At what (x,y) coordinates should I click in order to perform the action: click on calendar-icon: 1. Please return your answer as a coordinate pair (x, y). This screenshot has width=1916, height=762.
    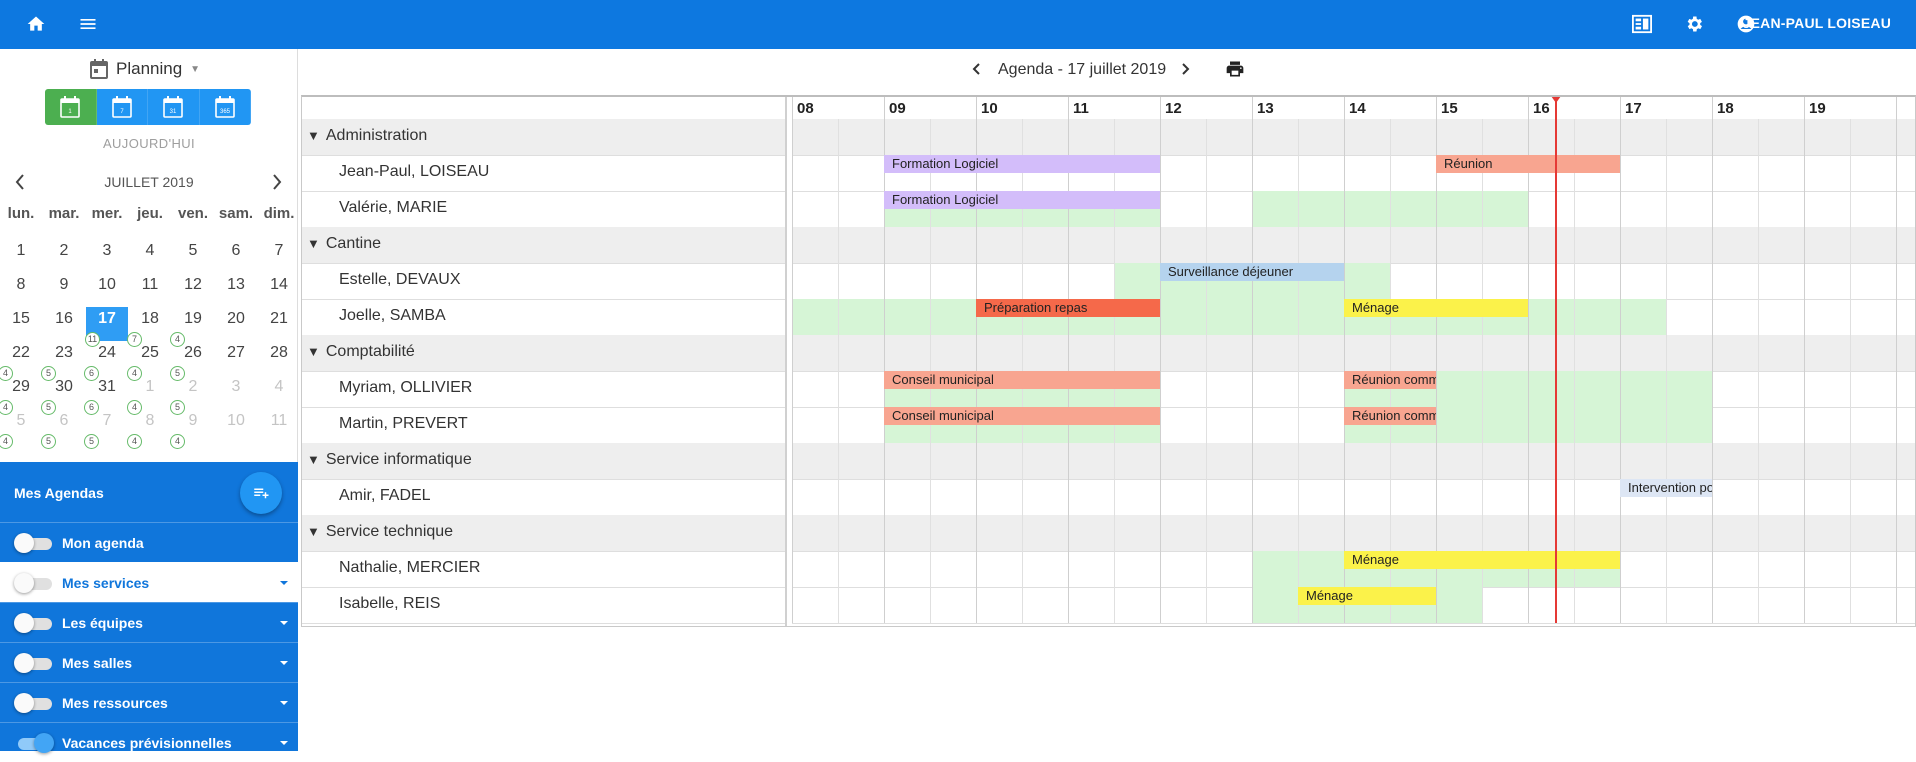
    Looking at the image, I should click on (70, 107).